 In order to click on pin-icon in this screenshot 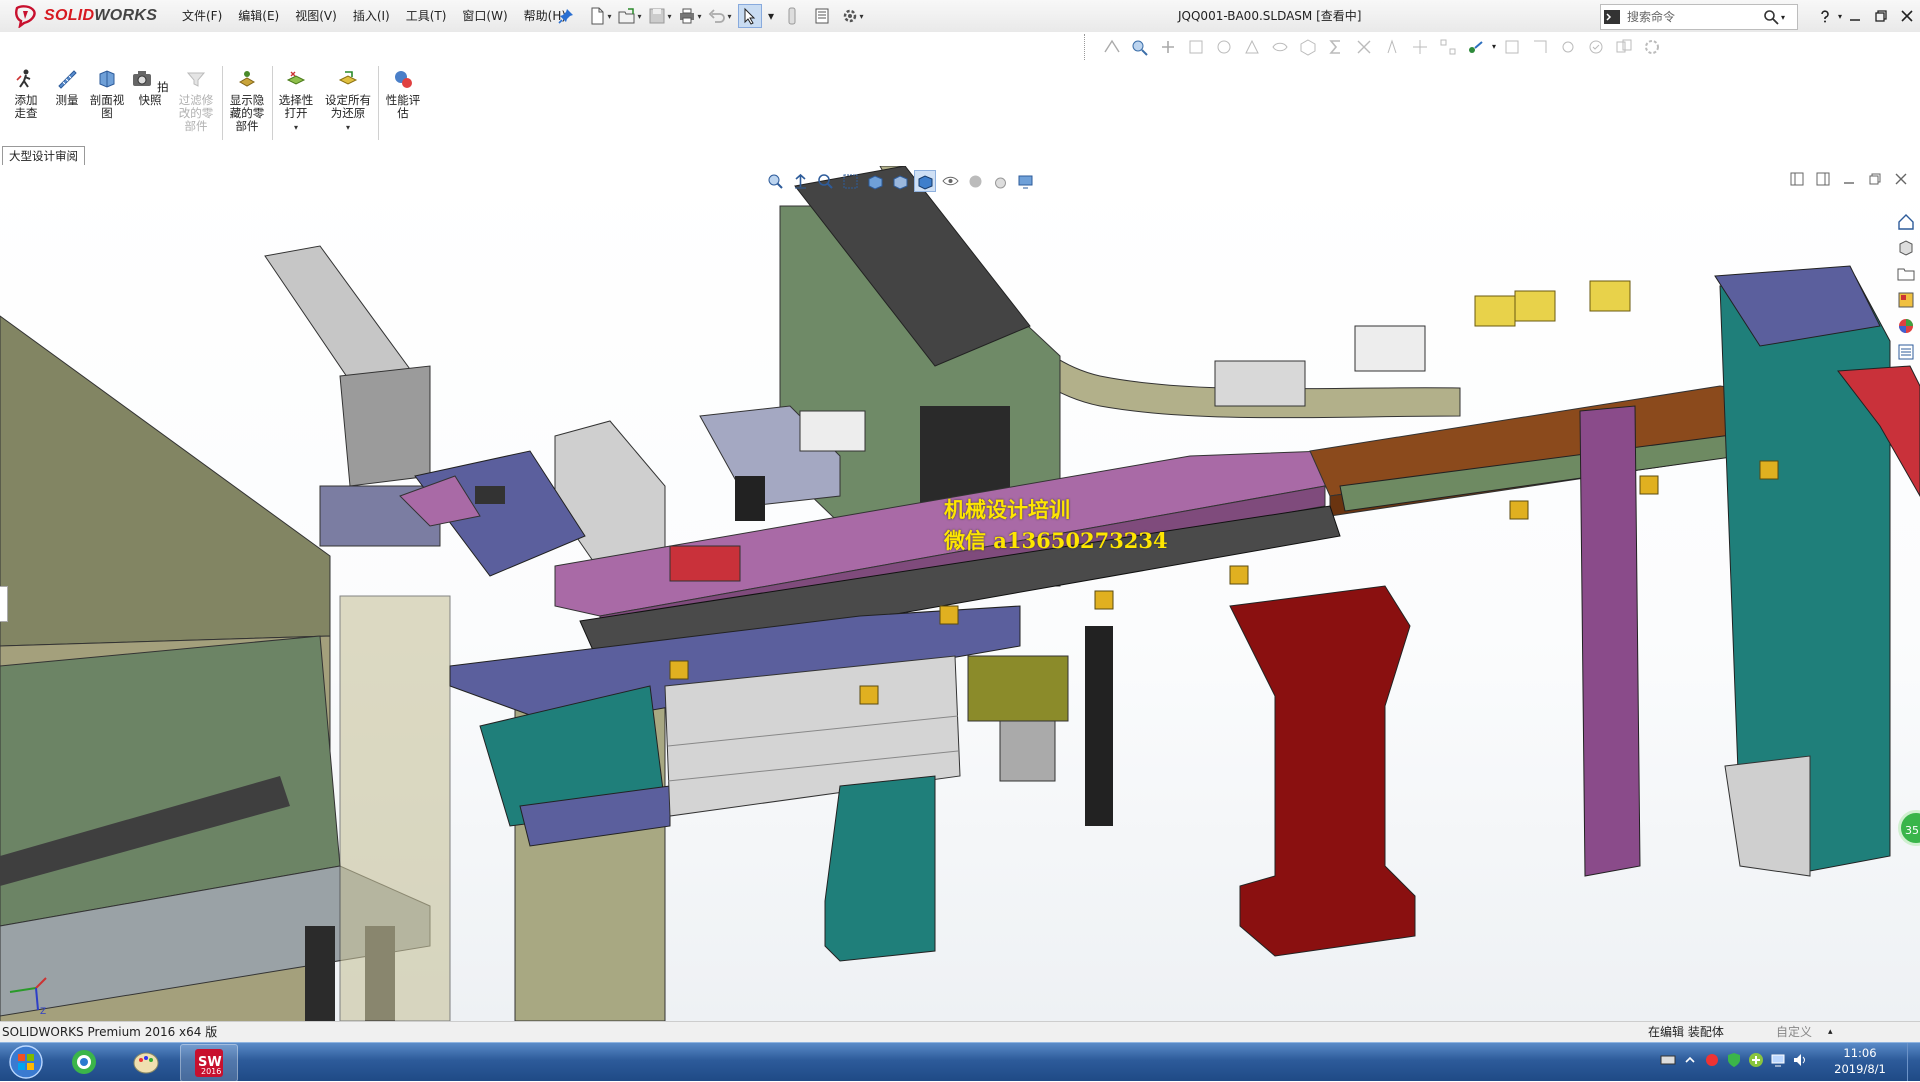, I will do `click(566, 16)`.